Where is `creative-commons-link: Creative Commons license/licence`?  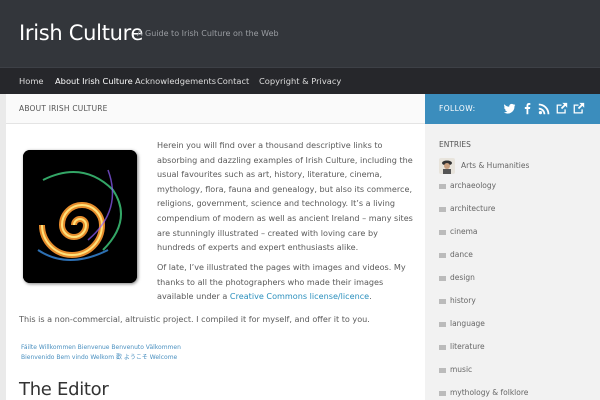
creative-commons-link: Creative Commons license/licence is located at coordinates (299, 296).